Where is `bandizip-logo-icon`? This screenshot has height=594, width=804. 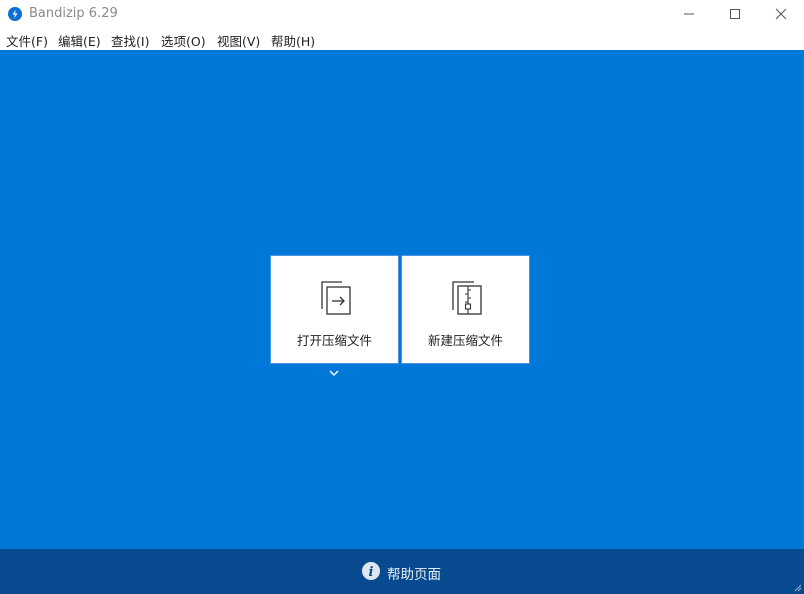 bandizip-logo-icon is located at coordinates (15, 14).